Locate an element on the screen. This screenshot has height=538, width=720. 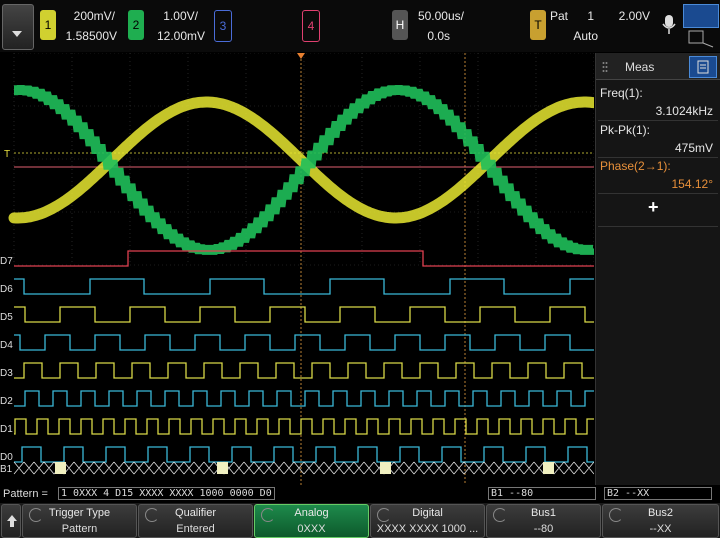
microphone-icon is located at coordinates (669, 24).